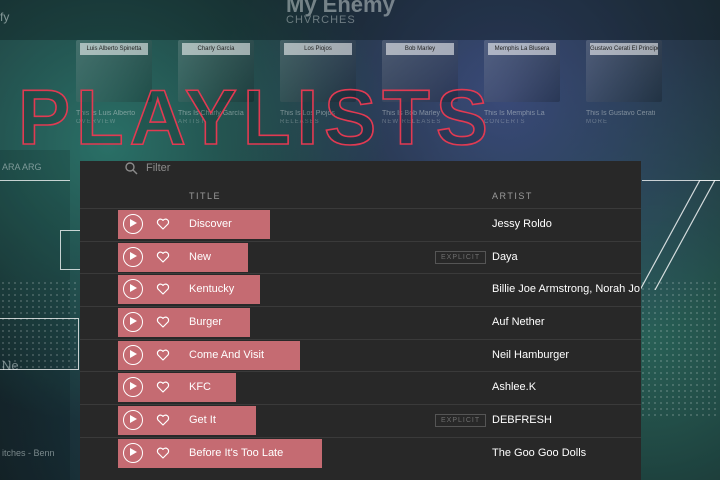 Image resolution: width=720 pixels, height=480 pixels. What do you see at coordinates (158, 168) in the screenshot?
I see `filter-placeholder: Filter` at bounding box center [158, 168].